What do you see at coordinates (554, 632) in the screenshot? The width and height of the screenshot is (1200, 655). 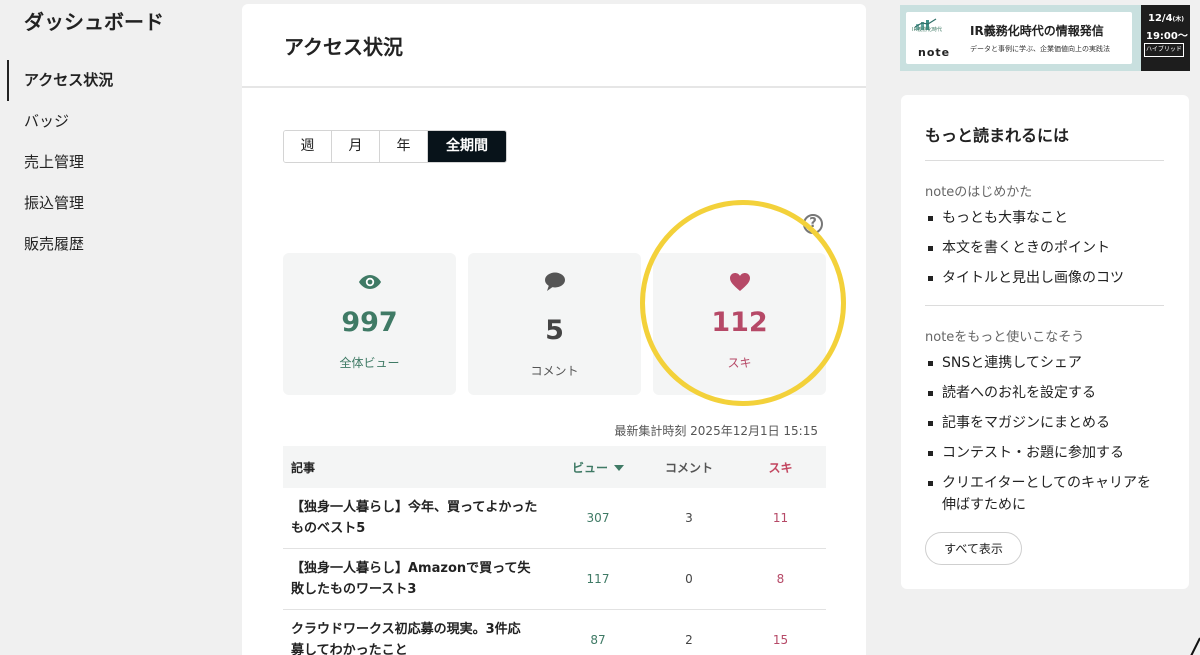 I see `table-row: クラウドワークス初応募の現実。3件応 募してわかったこと 87 2 15` at bounding box center [554, 632].